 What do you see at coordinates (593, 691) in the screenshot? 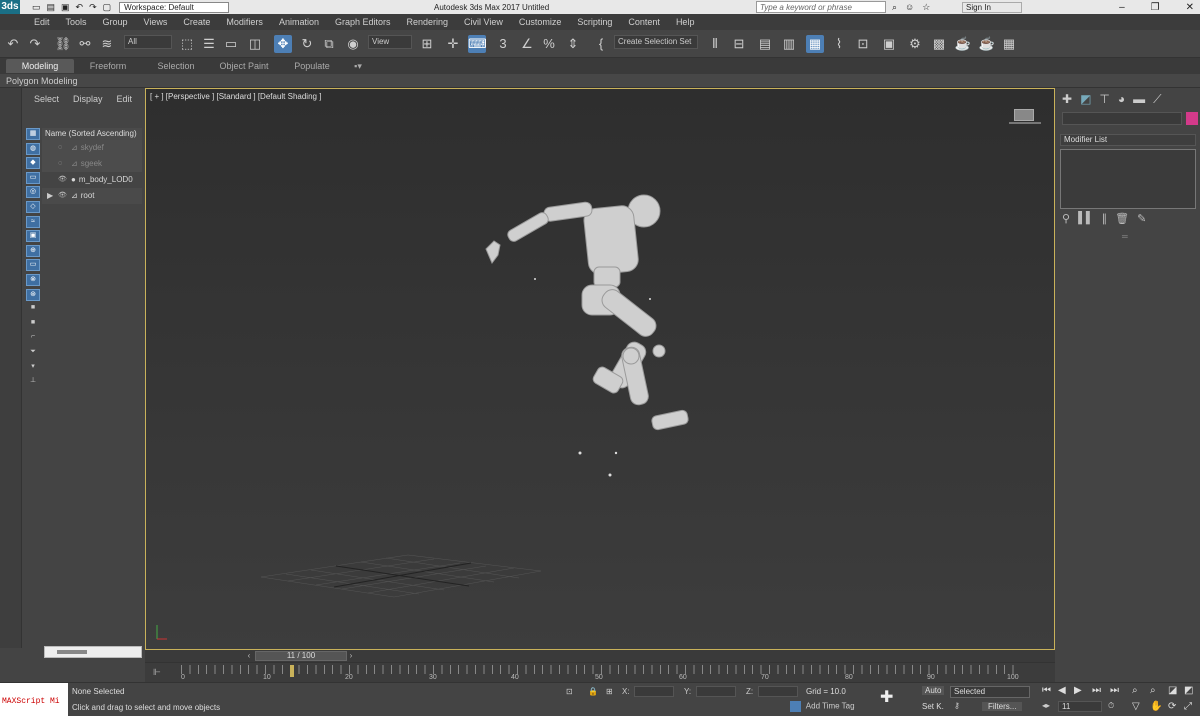
I see `lock-icon: 🔒` at bounding box center [593, 691].